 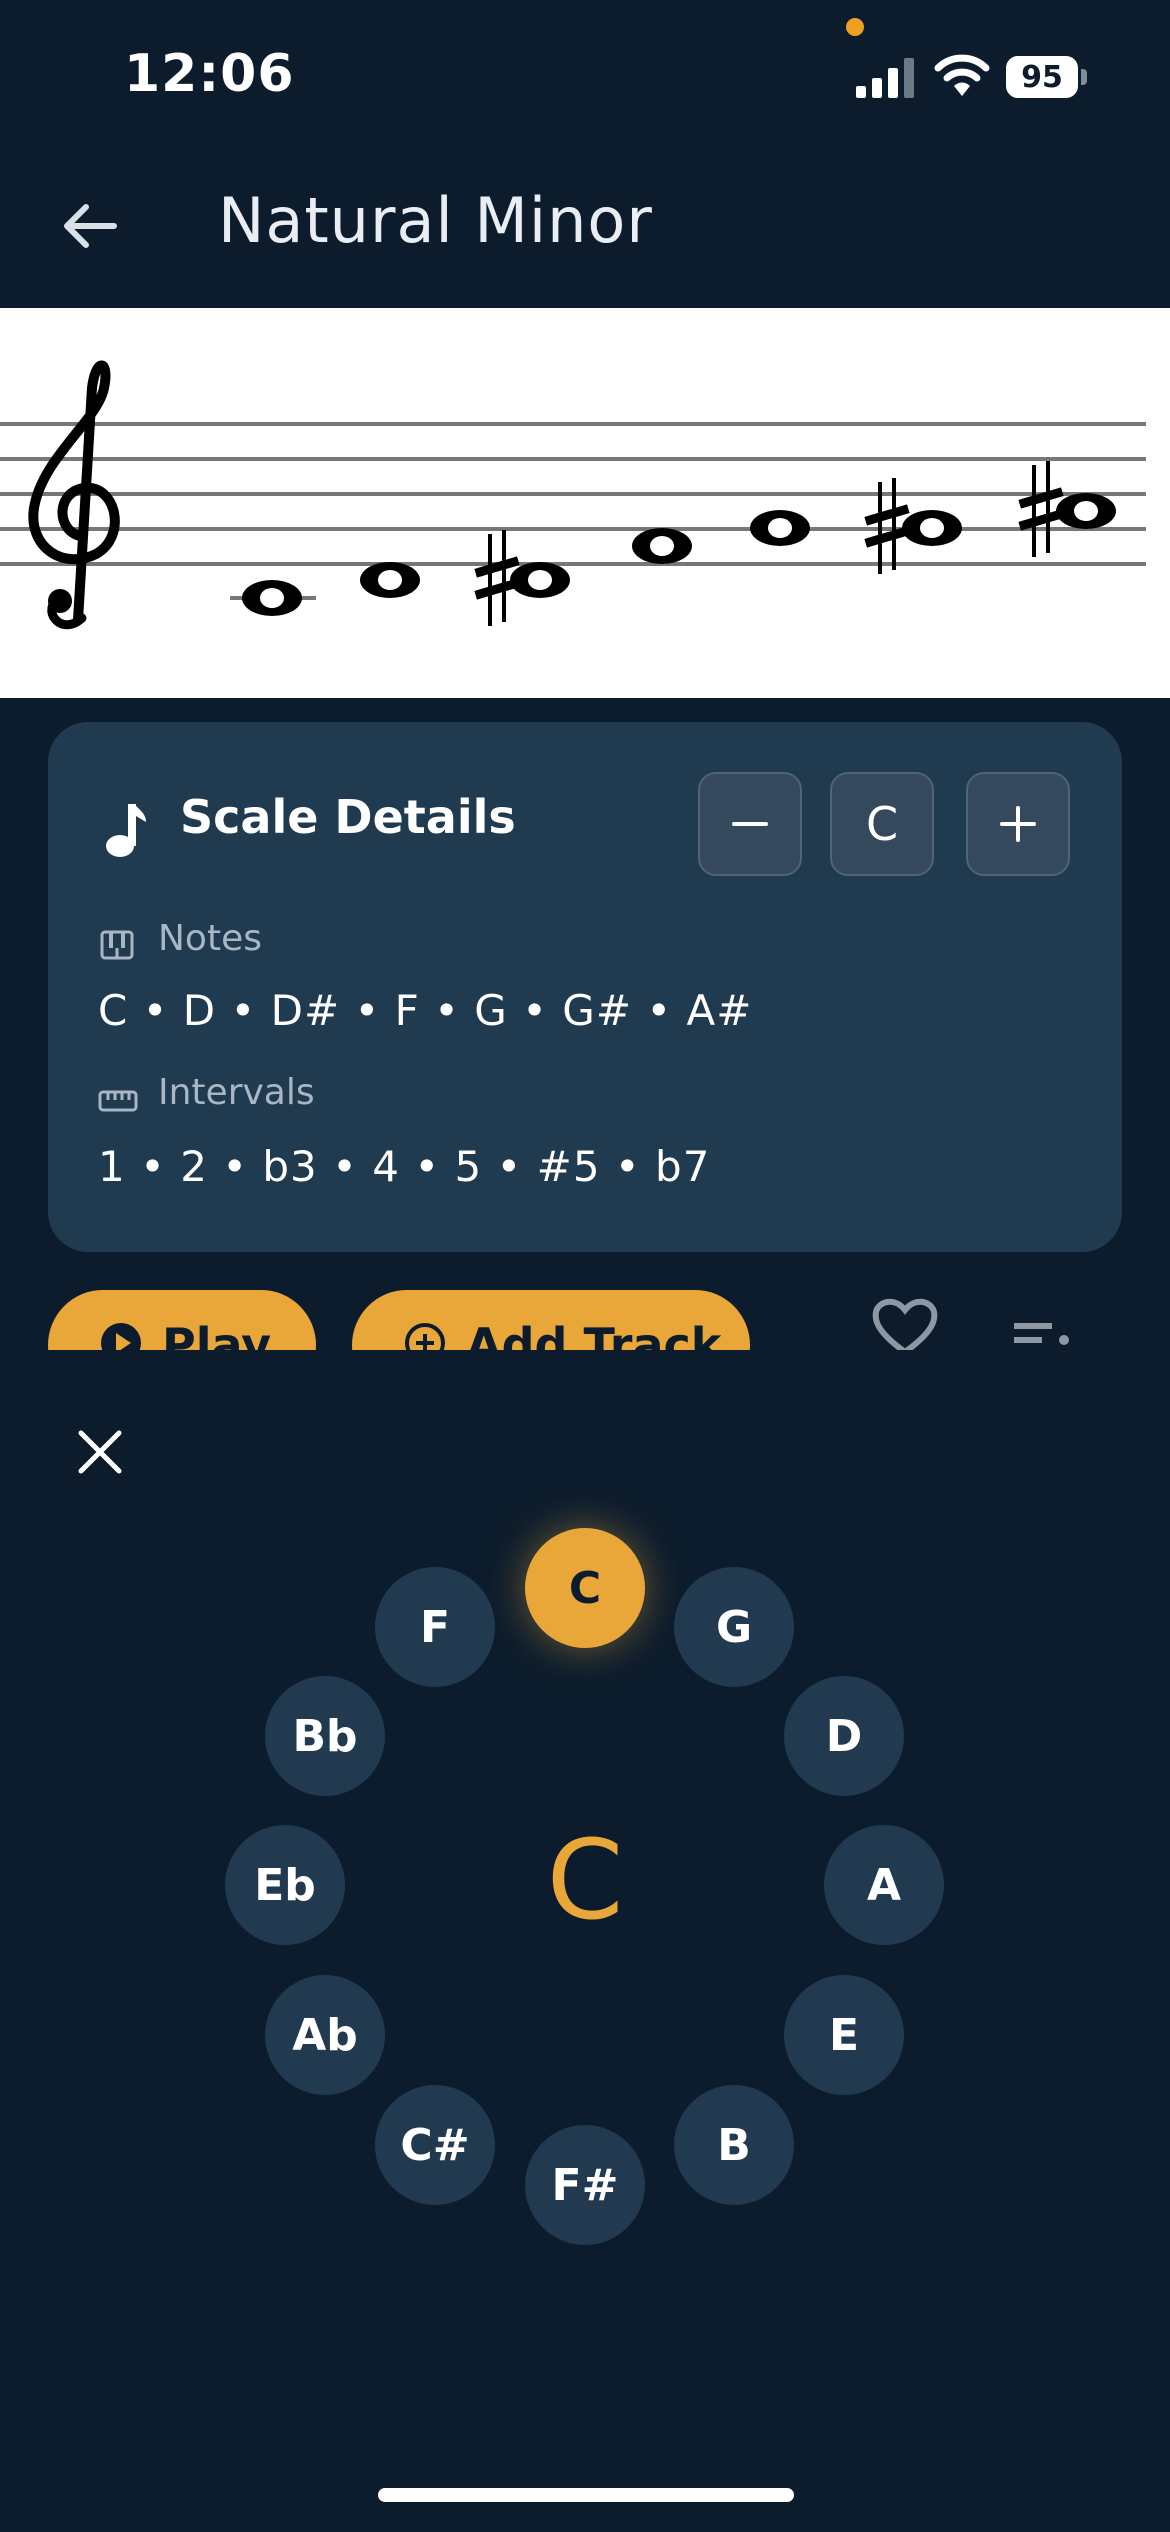 What do you see at coordinates (734, 1627) in the screenshot?
I see `key-option: G` at bounding box center [734, 1627].